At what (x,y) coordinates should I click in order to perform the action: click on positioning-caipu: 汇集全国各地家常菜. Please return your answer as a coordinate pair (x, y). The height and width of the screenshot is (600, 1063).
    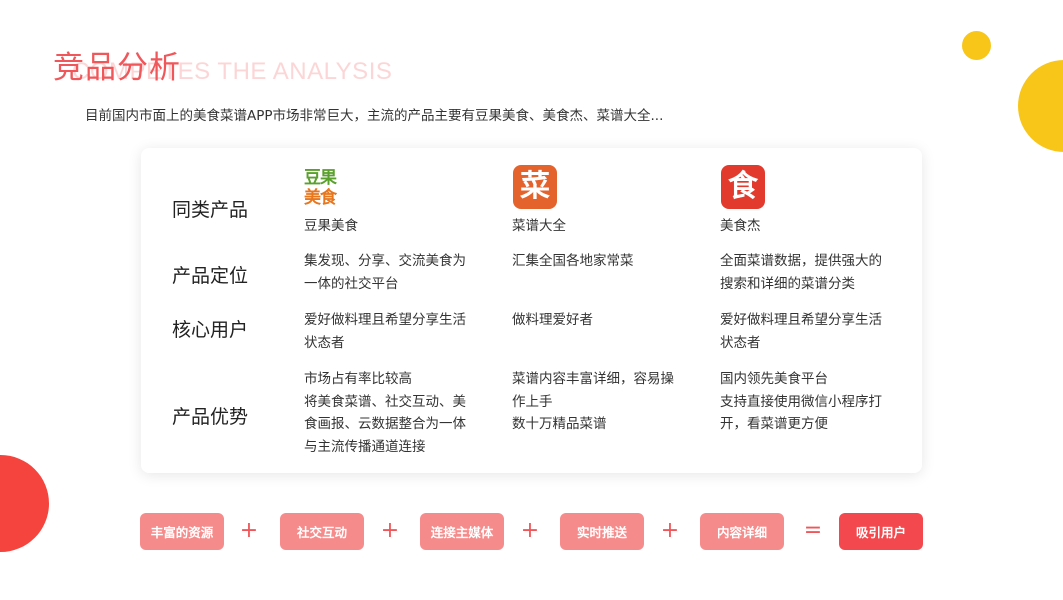
    Looking at the image, I should click on (601, 261).